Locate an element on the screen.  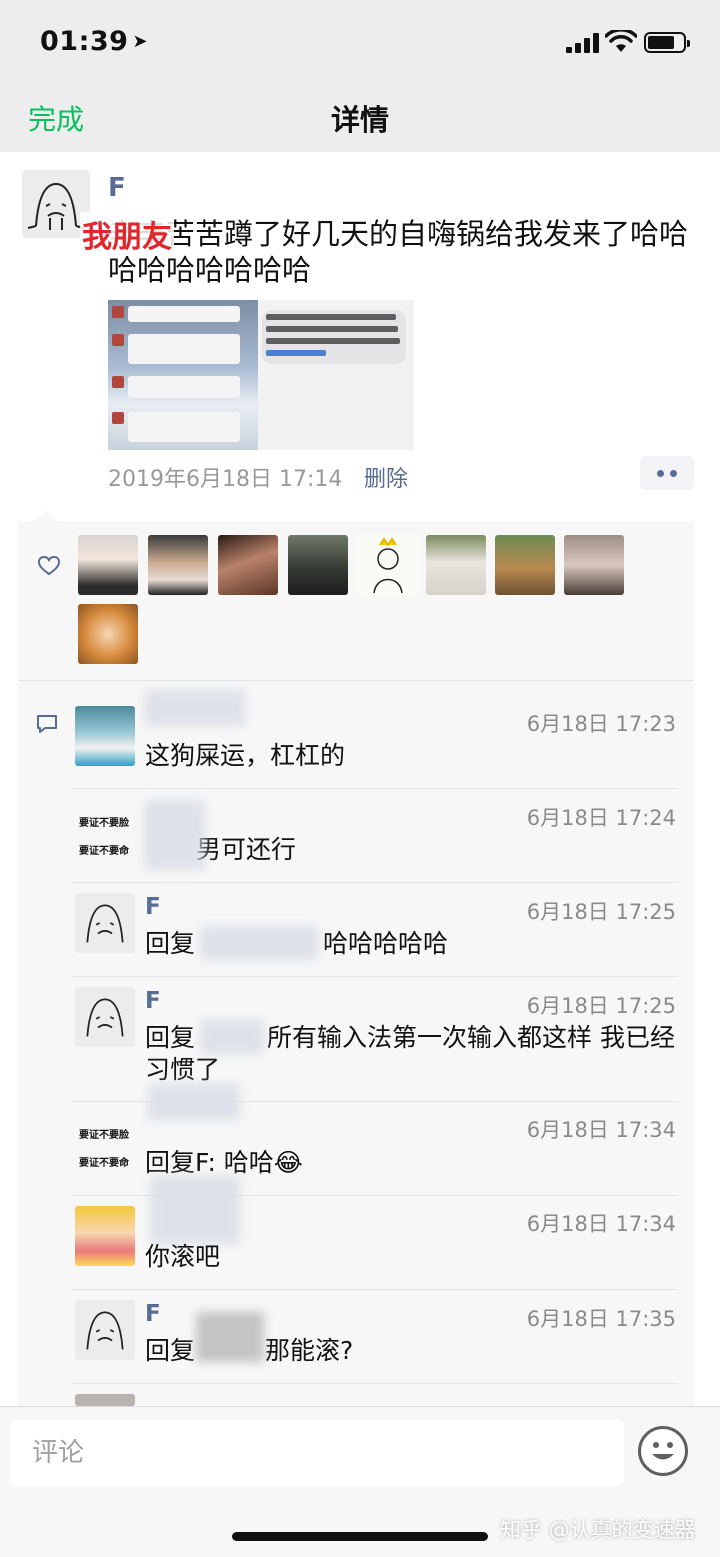
comment-time: 6月18日 17:24 is located at coordinates (601, 818).